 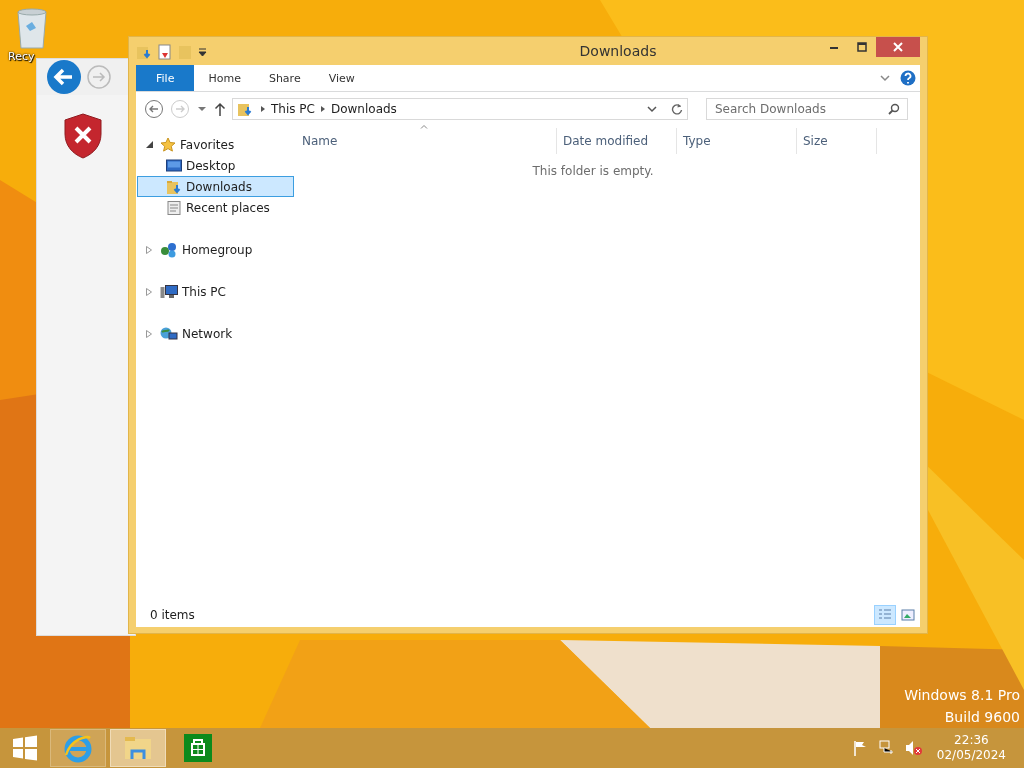 What do you see at coordinates (913, 748) in the screenshot?
I see `muted-speaker-icon` at bounding box center [913, 748].